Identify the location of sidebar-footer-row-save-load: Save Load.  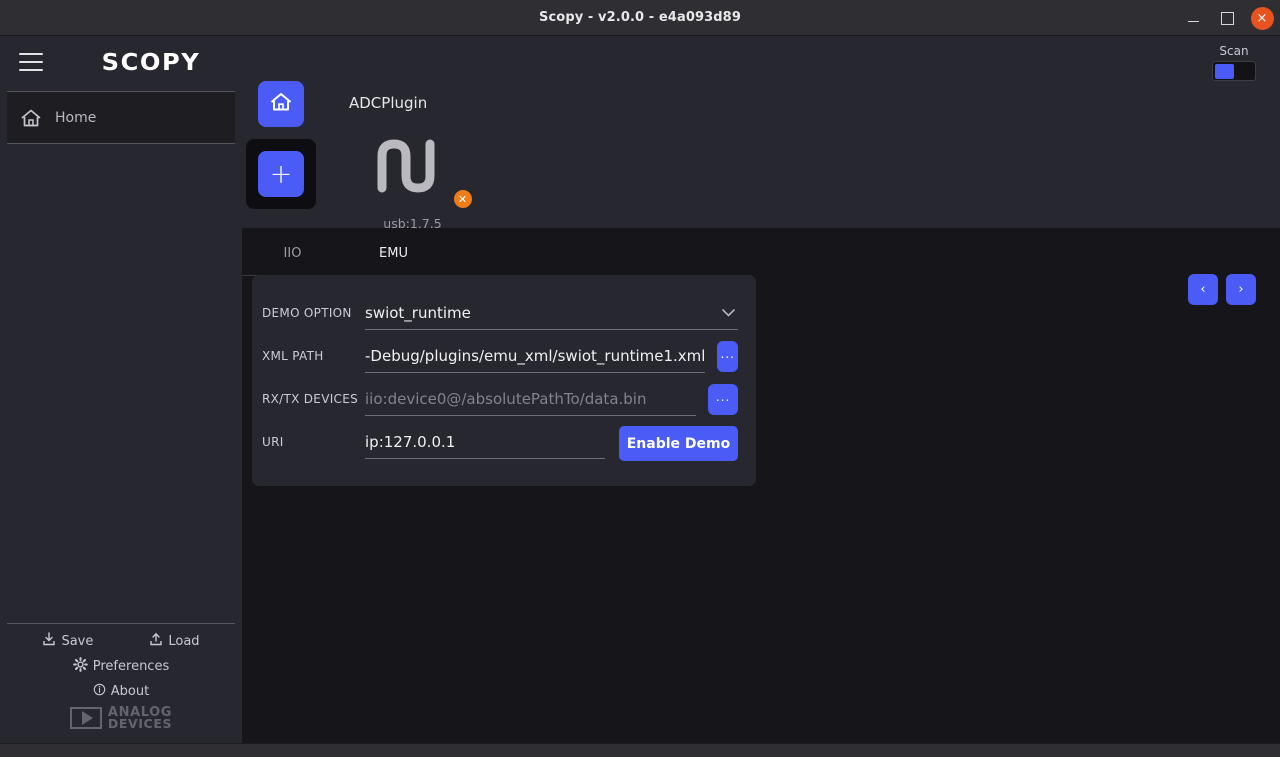
(121, 641).